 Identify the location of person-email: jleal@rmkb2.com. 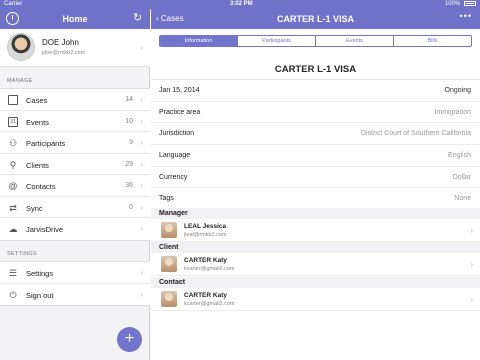
(205, 235).